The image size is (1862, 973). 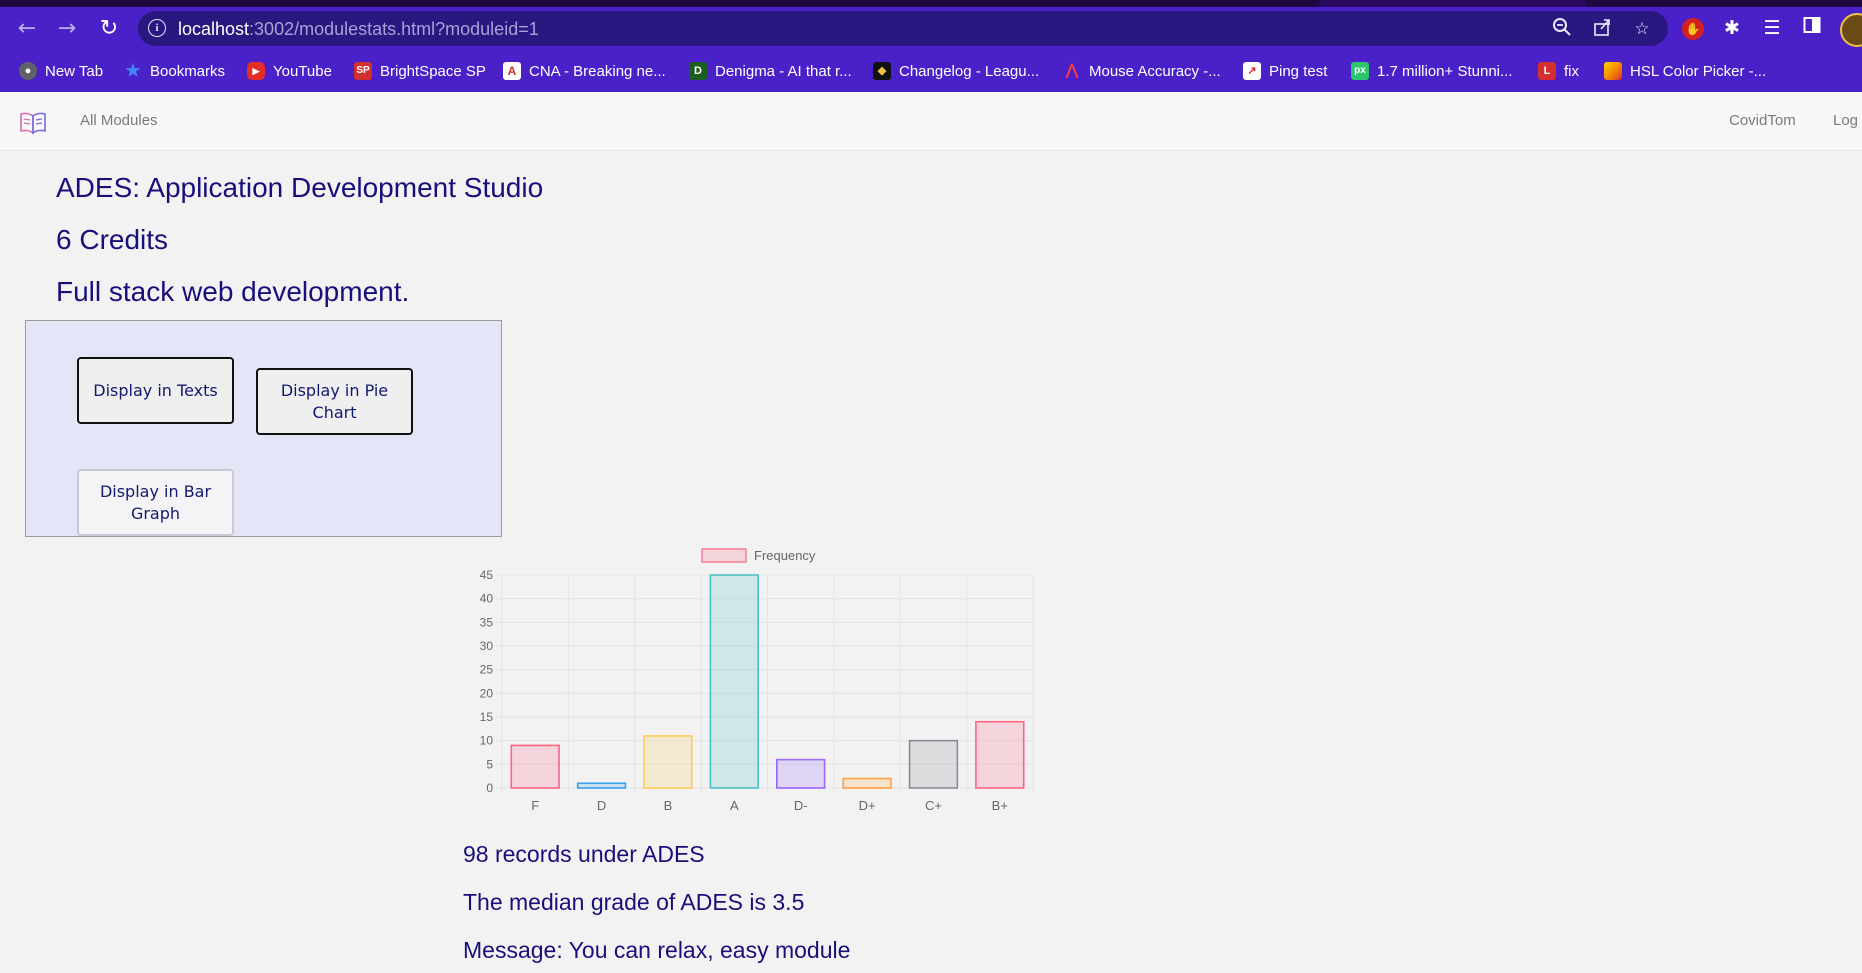 I want to click on app-navbar: All Modules CovidTom Log, so click(x=931, y=121).